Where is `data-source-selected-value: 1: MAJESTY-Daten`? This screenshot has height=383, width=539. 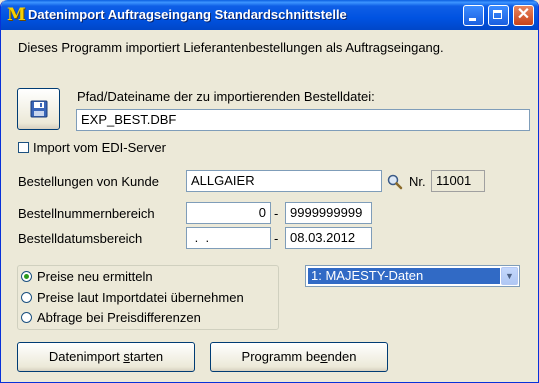
data-source-selected-value: 1: MAJESTY-Daten is located at coordinates (404, 276).